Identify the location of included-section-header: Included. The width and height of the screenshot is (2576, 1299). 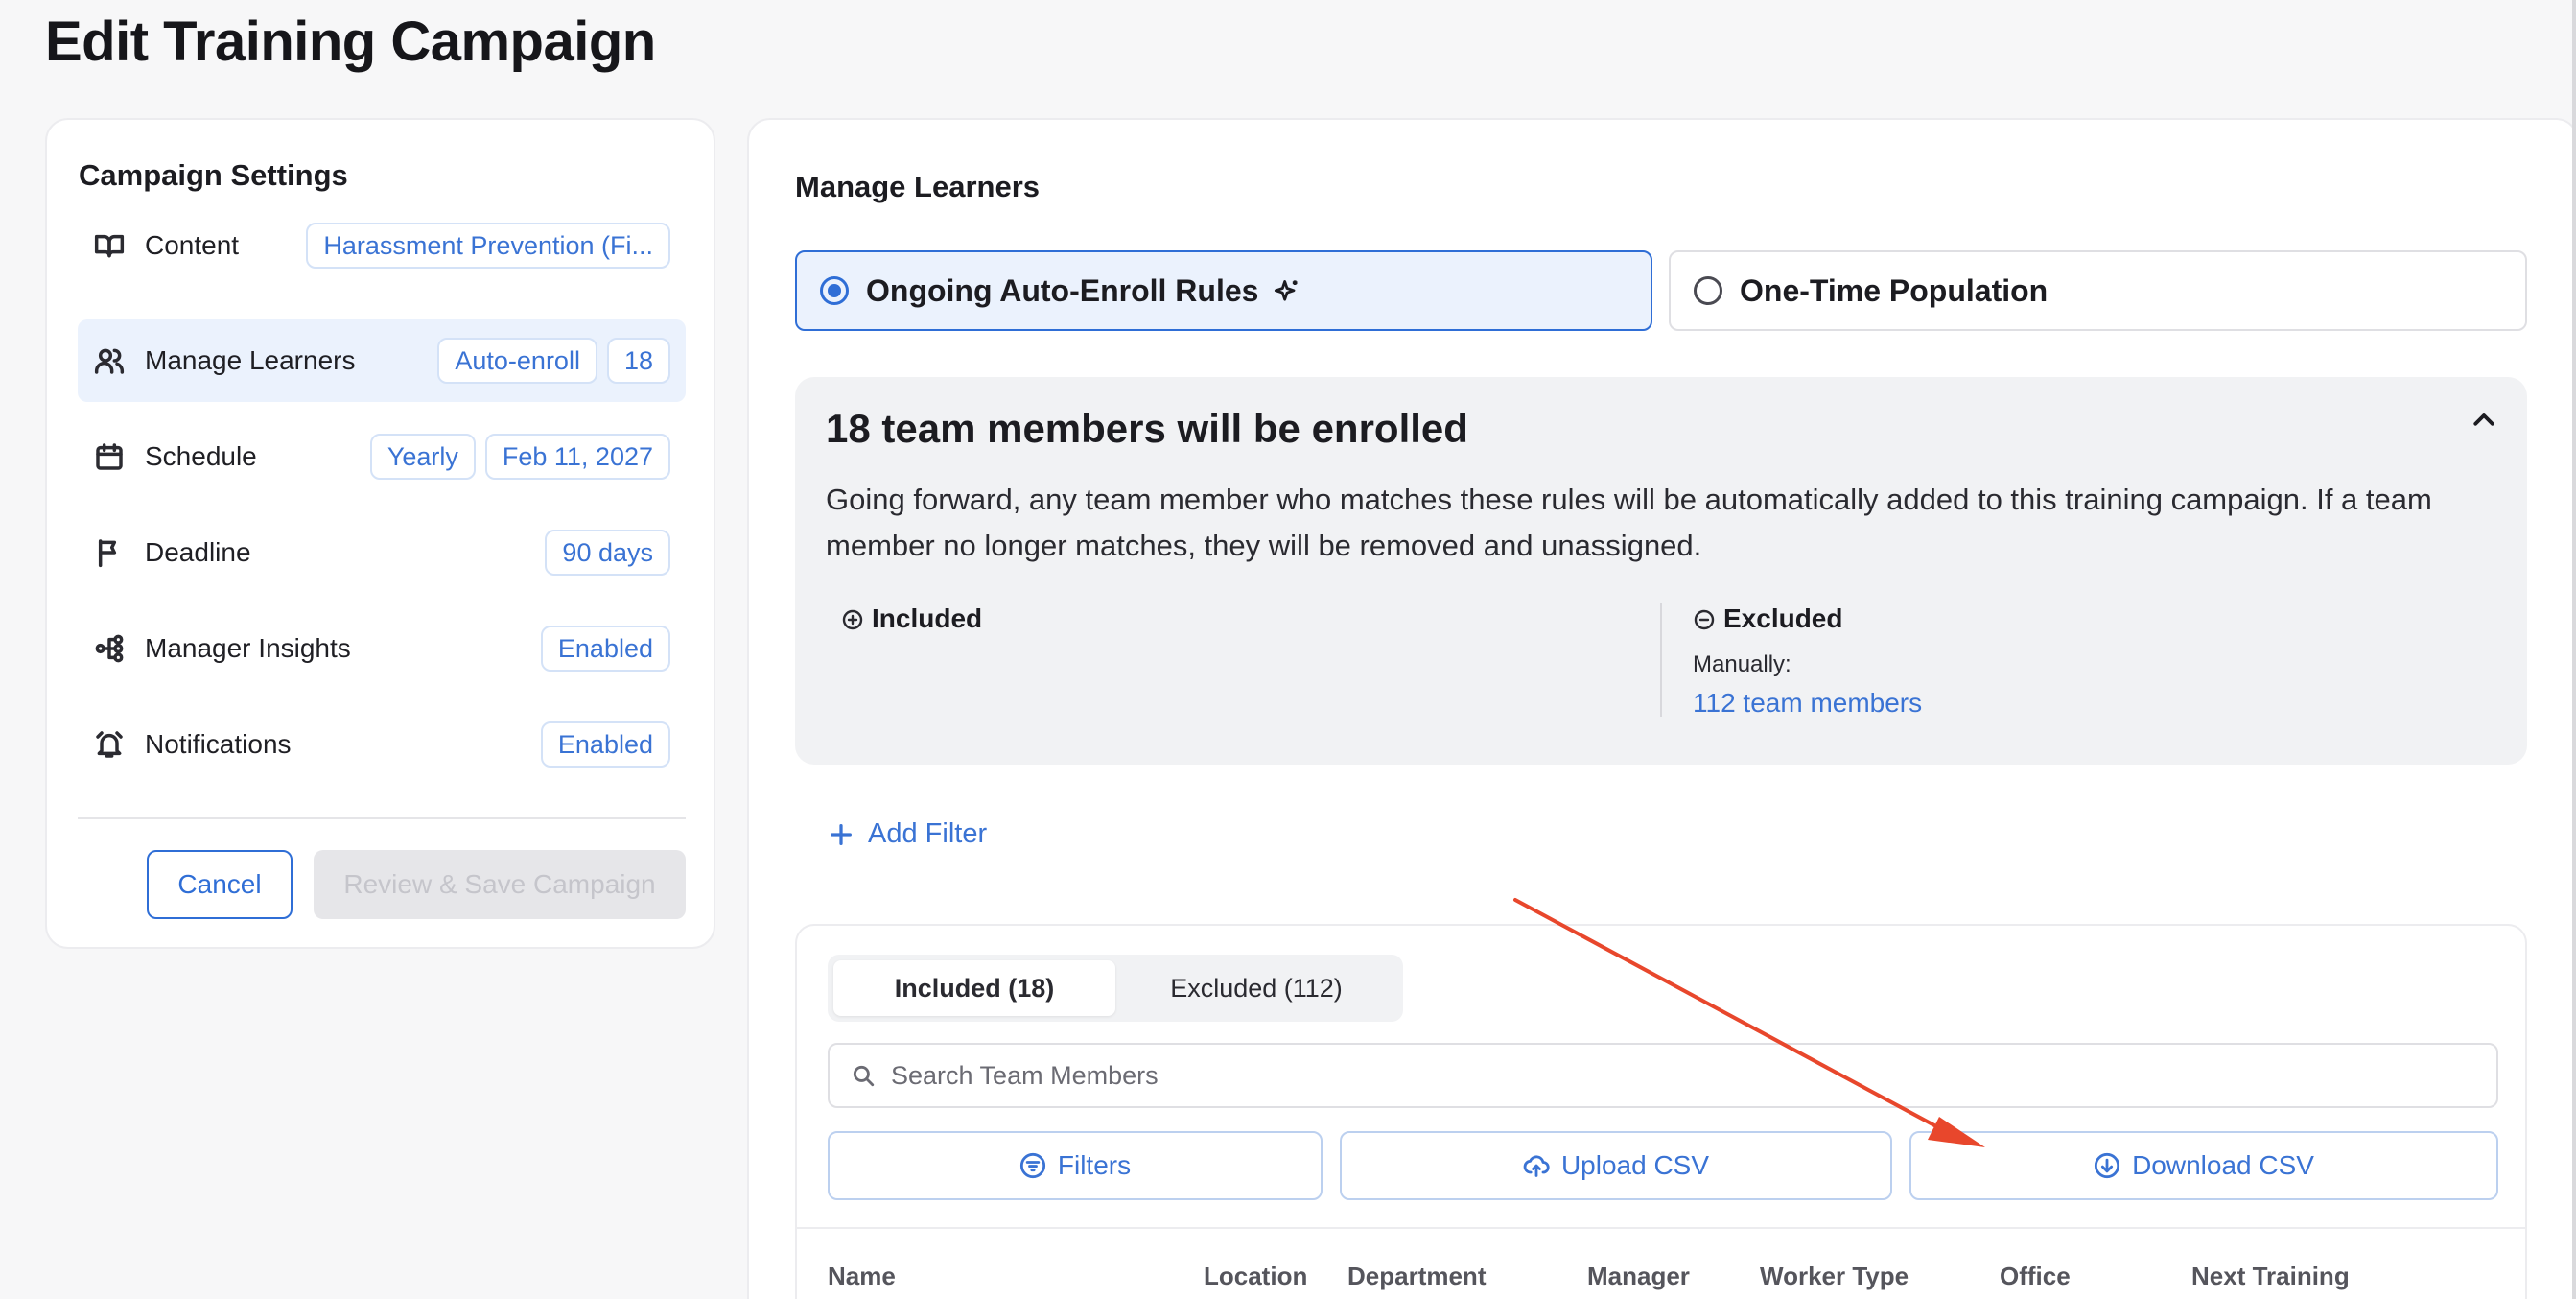
(911, 619).